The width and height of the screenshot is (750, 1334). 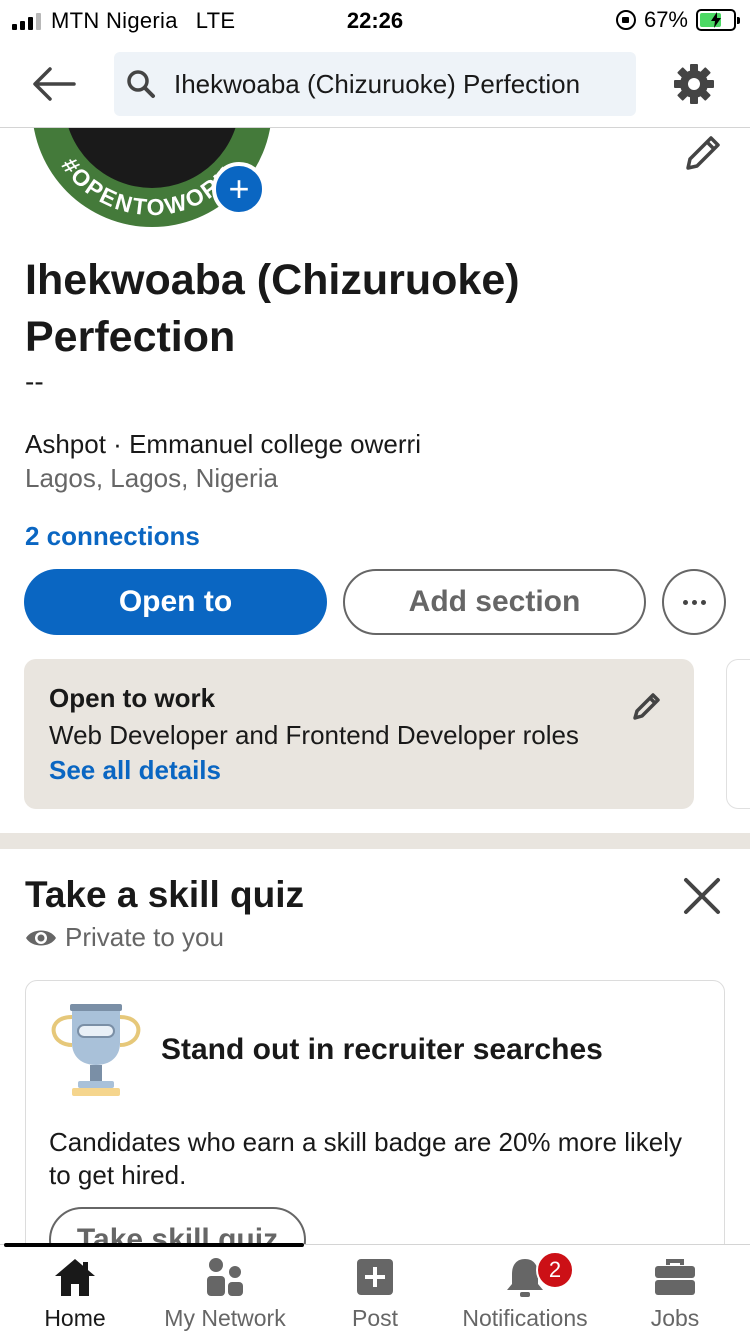 I want to click on post-icon, so click(x=375, y=1277).